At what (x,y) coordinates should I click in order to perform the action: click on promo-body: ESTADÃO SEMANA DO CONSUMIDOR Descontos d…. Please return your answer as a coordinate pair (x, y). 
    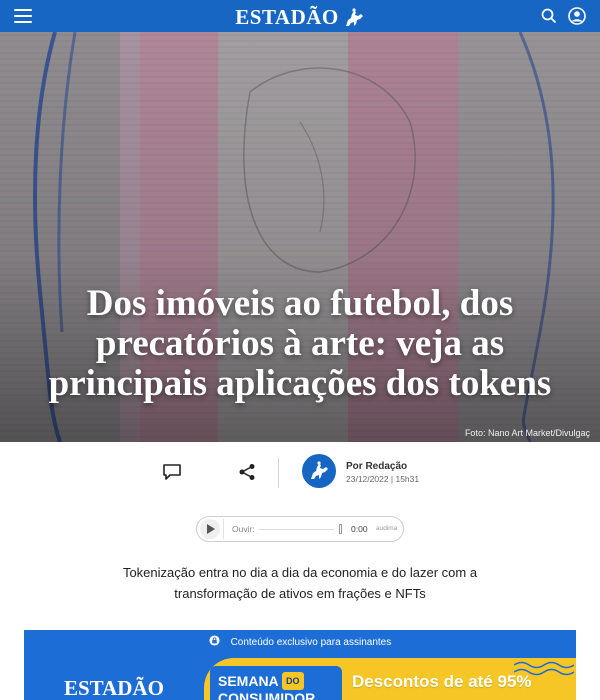
    Looking at the image, I should click on (300, 678).